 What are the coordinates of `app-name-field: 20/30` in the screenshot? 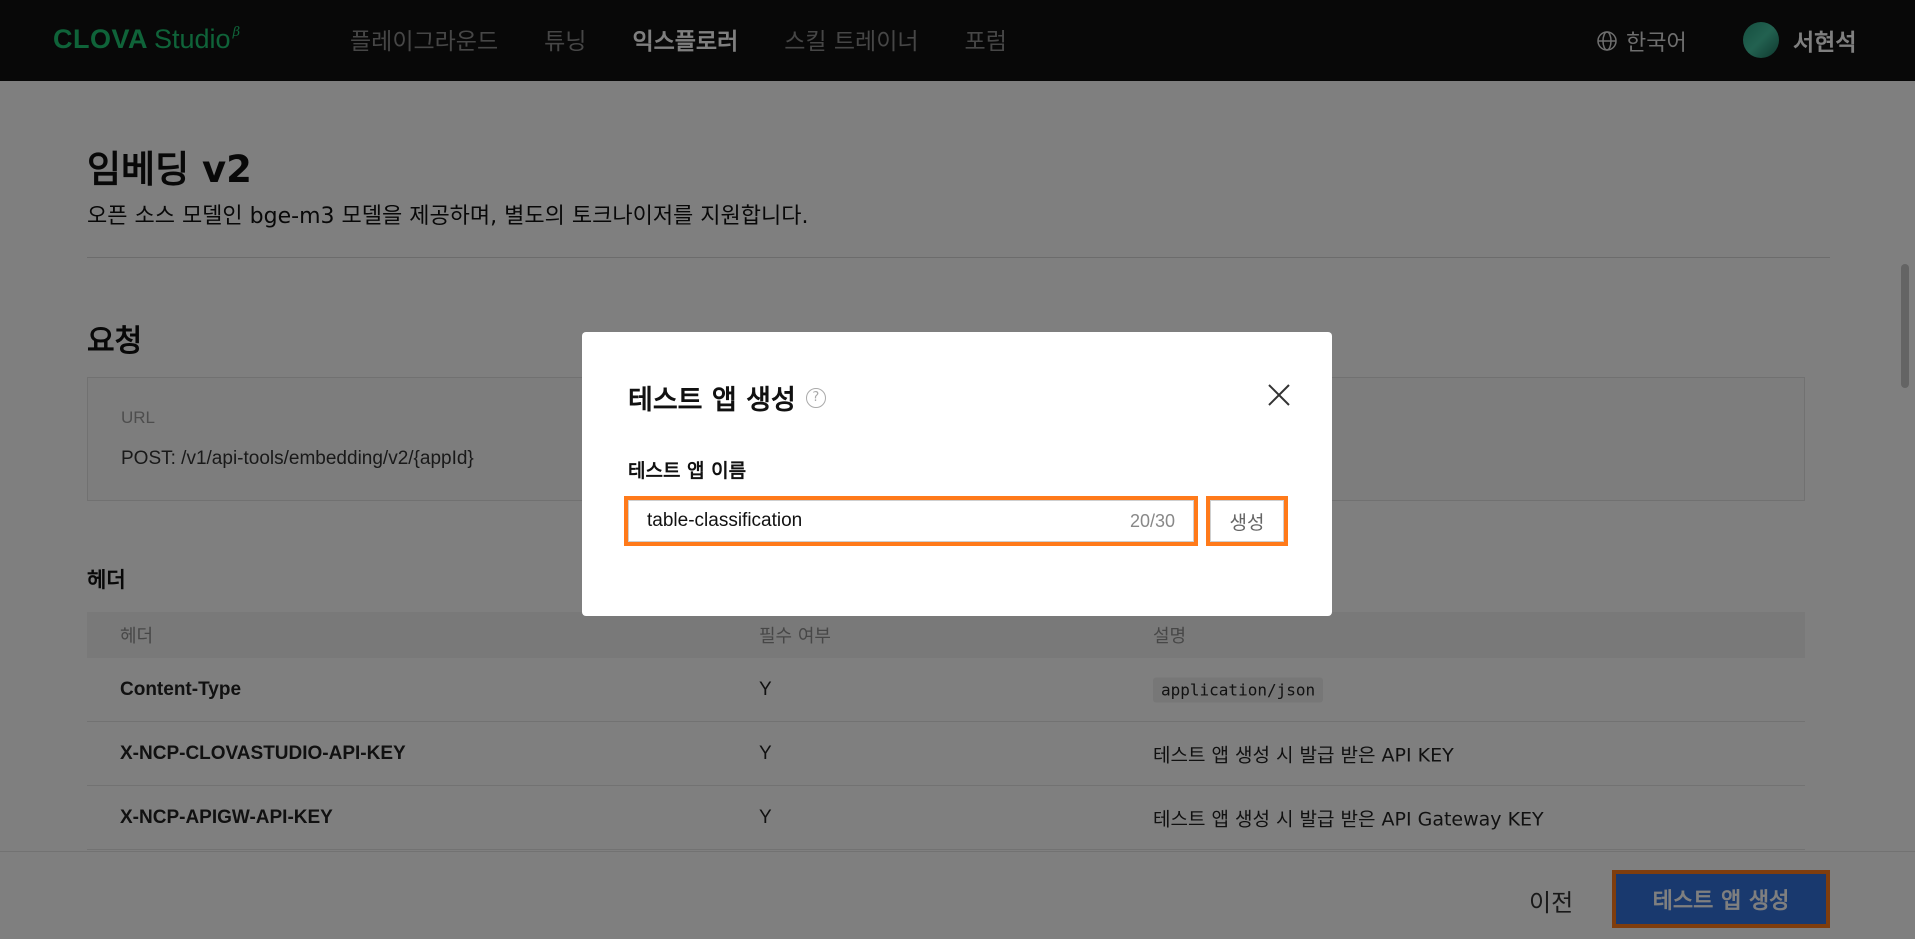 It's located at (911, 521).